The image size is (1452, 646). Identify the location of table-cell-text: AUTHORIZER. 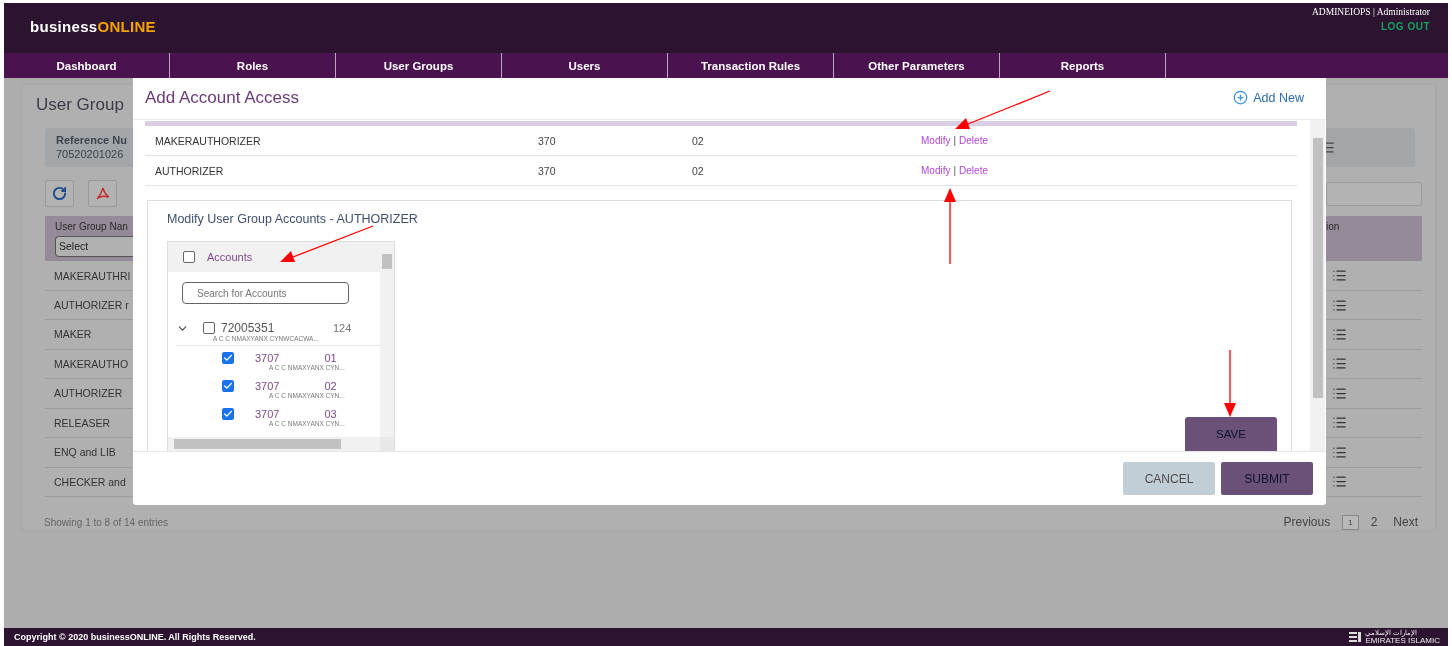
(189, 170).